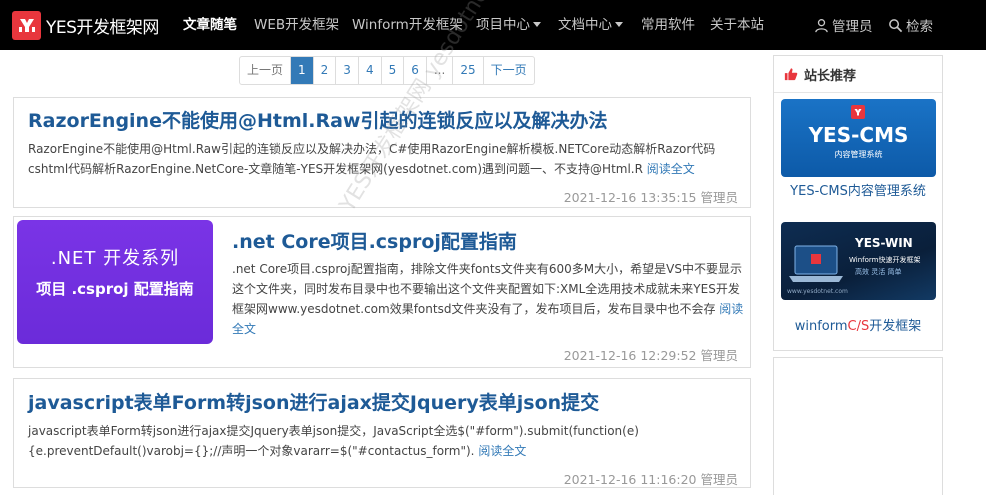  I want to click on article-meta: 2021-12-16 11:16:20 管理员, so click(651, 478).